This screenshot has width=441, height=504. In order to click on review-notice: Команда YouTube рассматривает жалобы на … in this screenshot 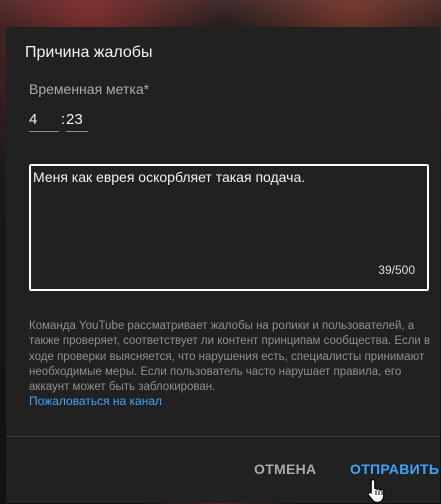, I will do `click(230, 357)`.